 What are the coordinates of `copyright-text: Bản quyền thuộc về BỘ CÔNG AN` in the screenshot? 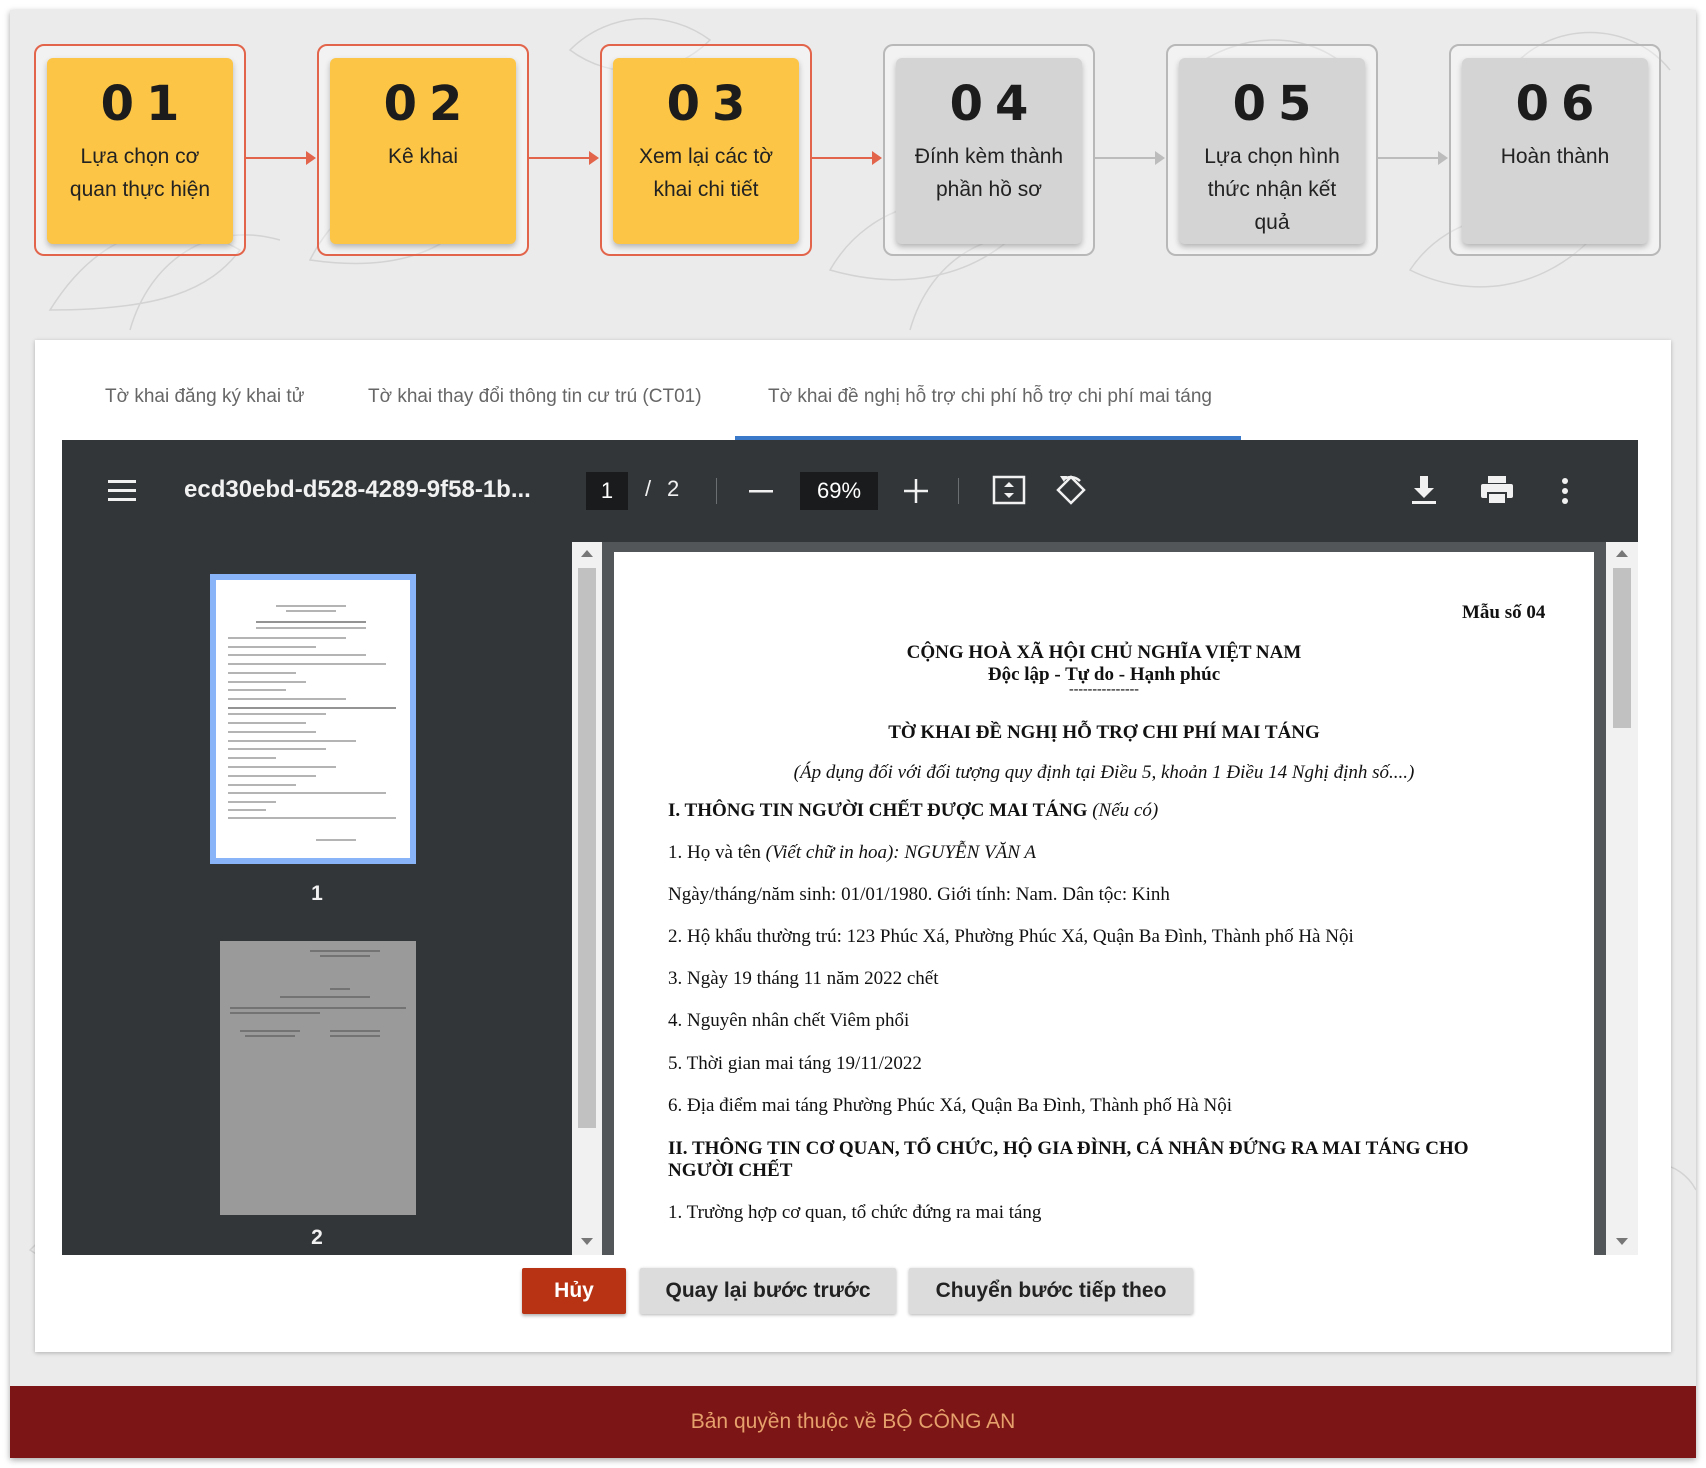 It's located at (853, 1421).